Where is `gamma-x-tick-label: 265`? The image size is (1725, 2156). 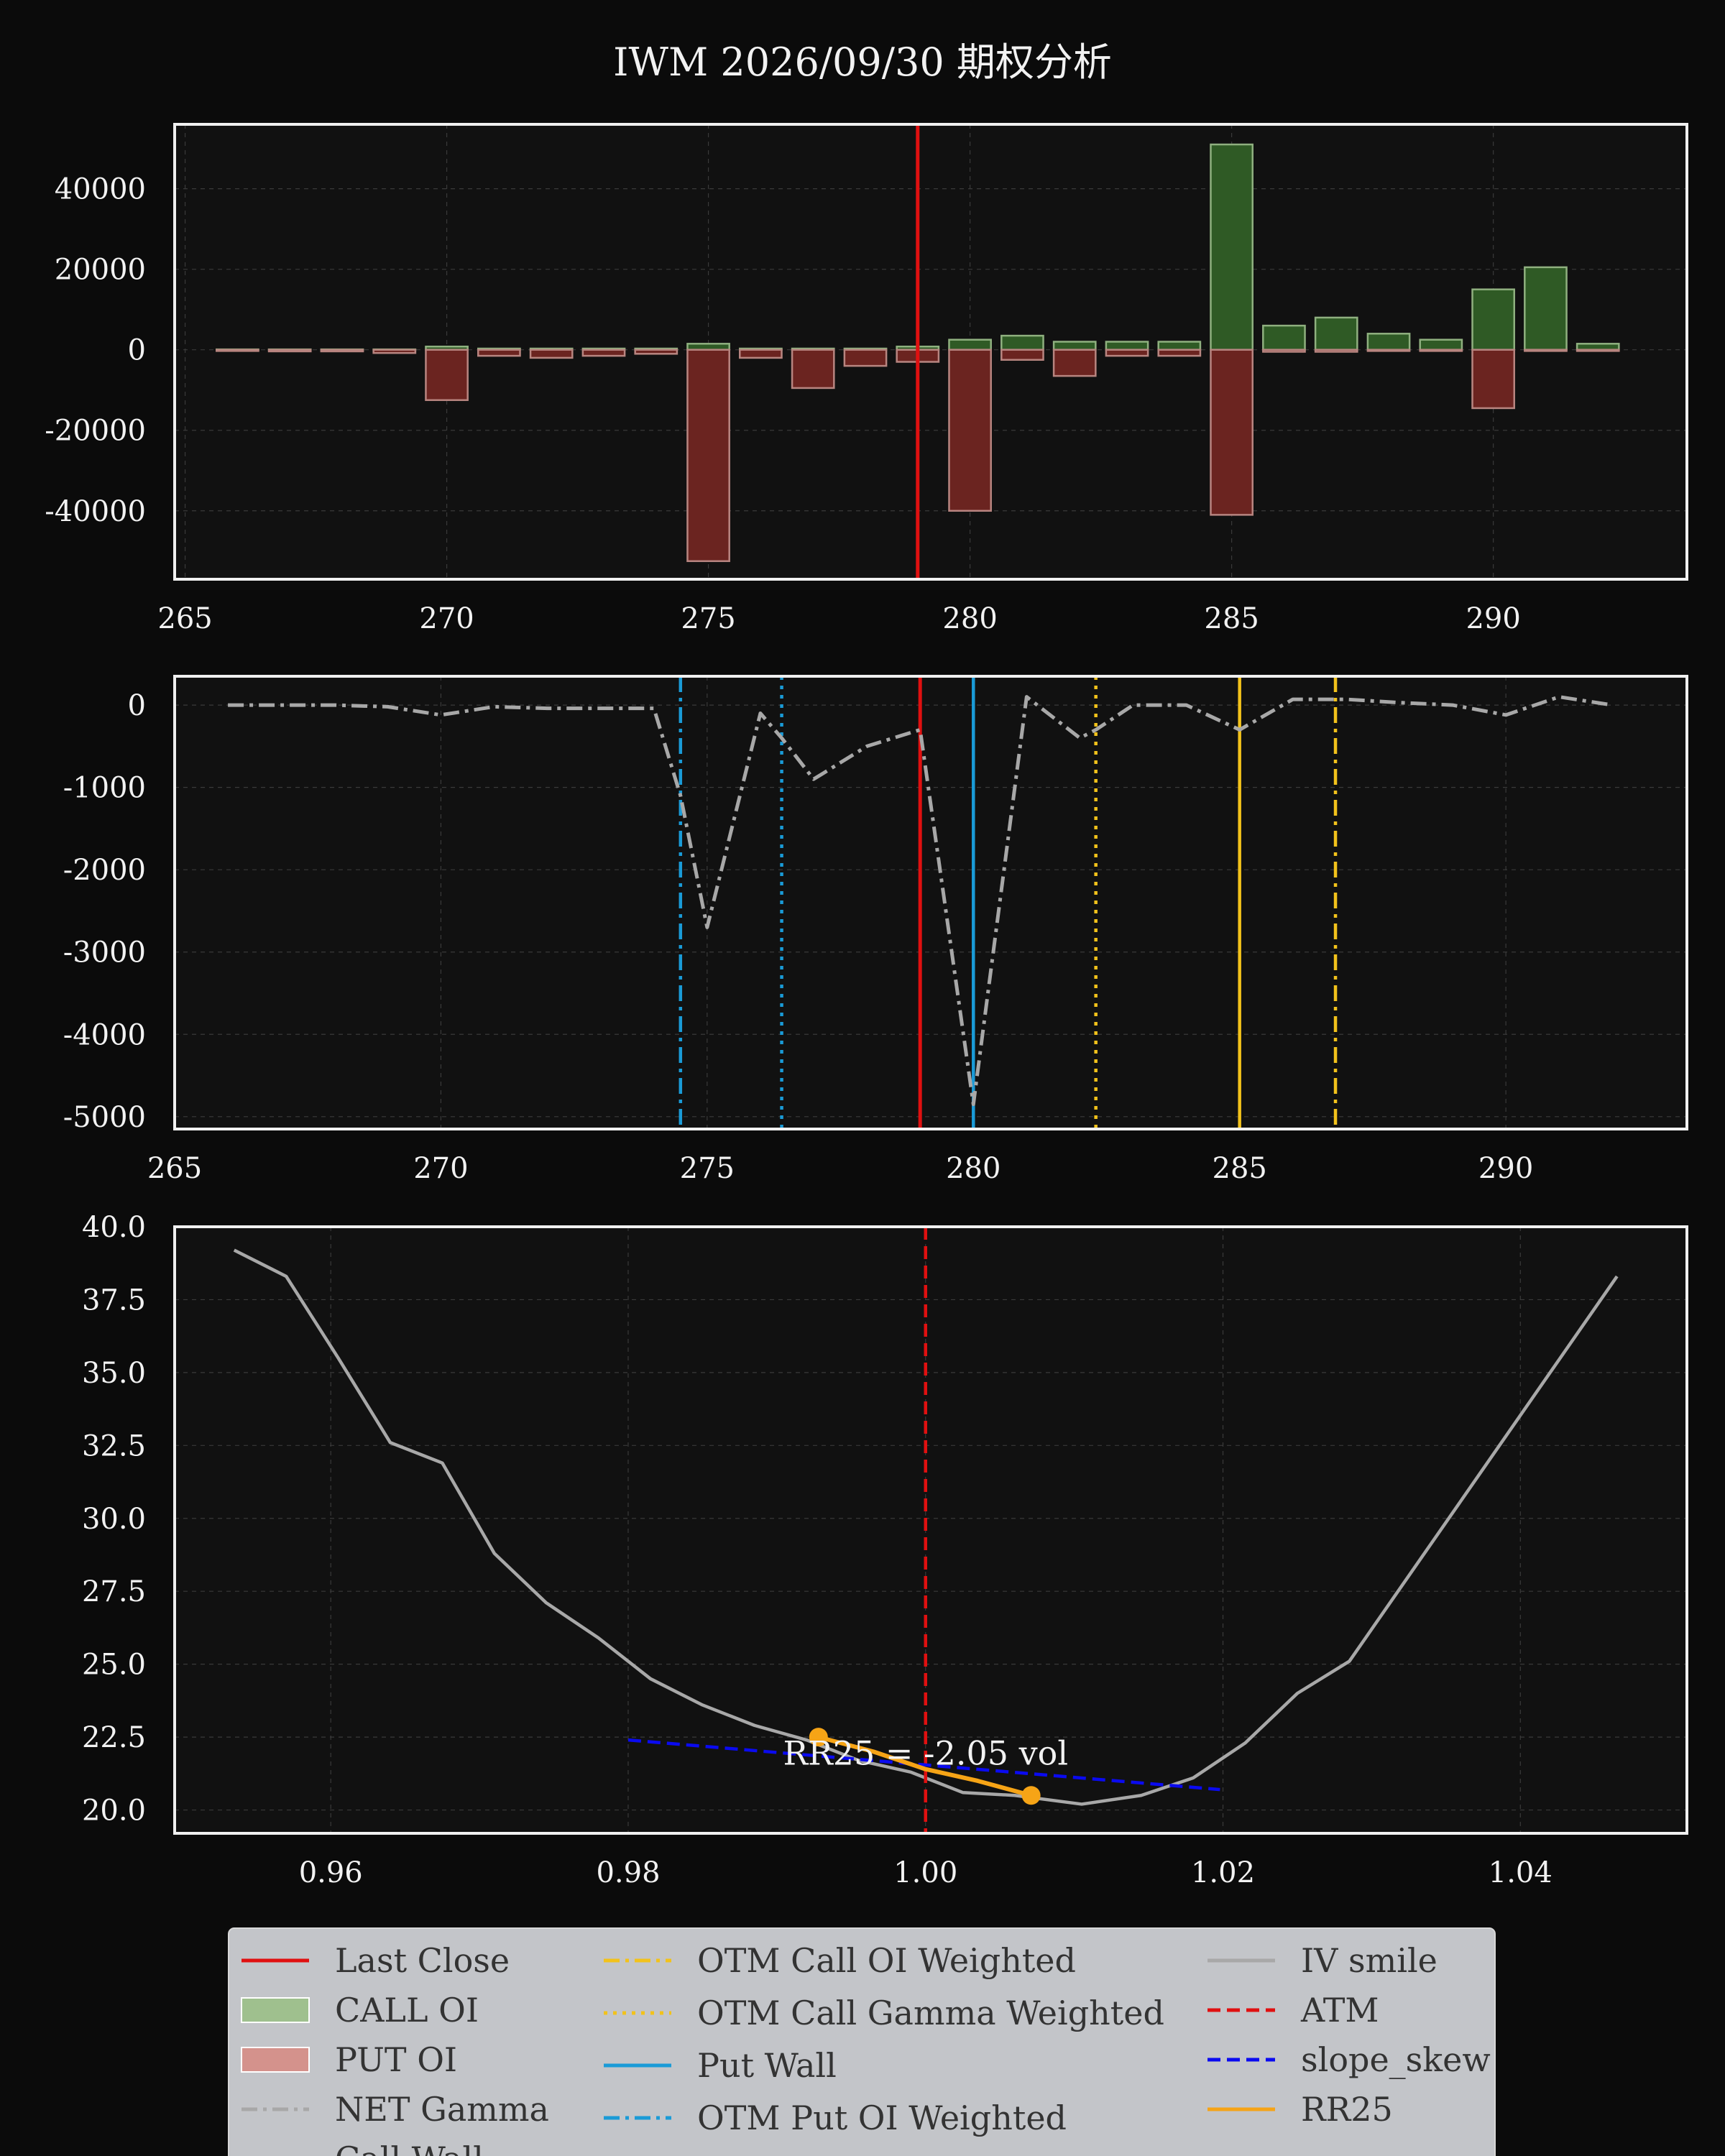 gamma-x-tick-label: 265 is located at coordinates (174, 1168).